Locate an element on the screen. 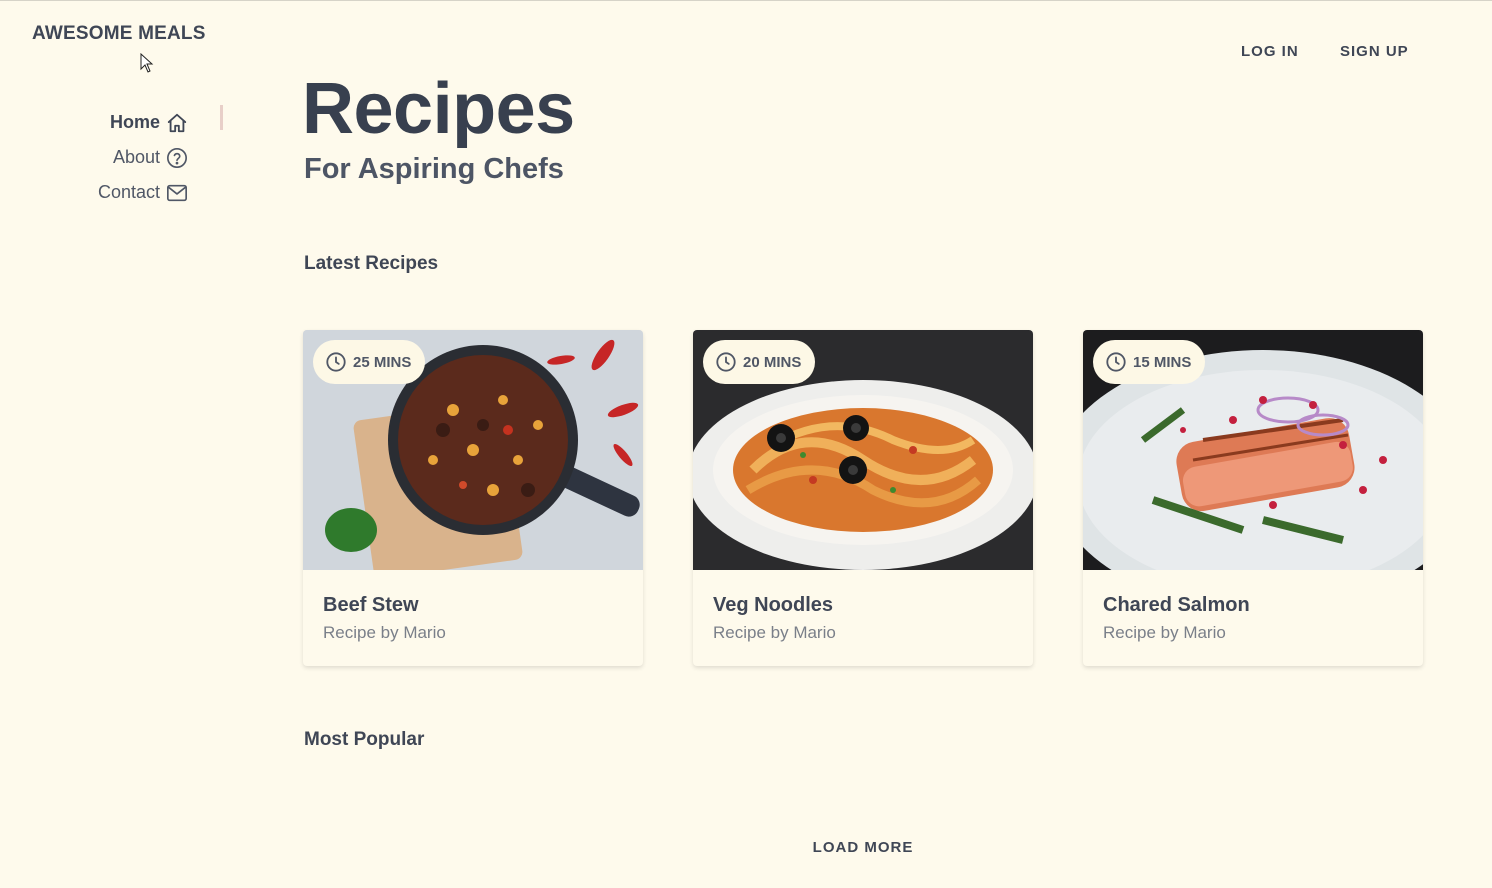 The height and width of the screenshot is (888, 1492). cook-time-text: 15 MINS is located at coordinates (1162, 362).